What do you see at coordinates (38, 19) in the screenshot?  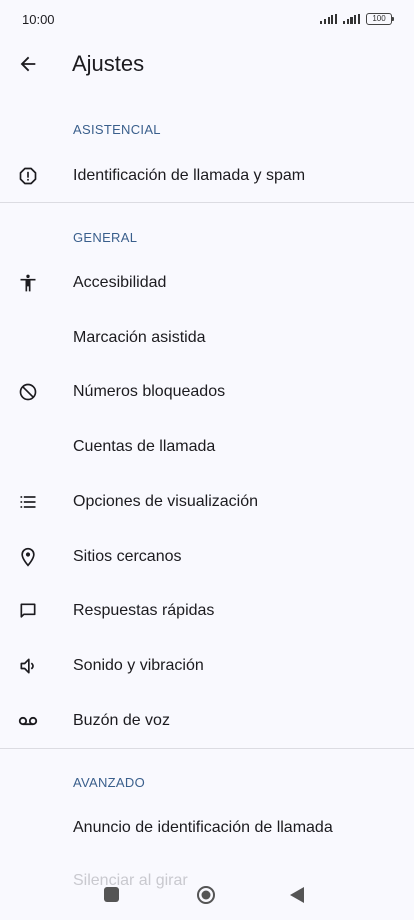 I see `status-time: 10:00` at bounding box center [38, 19].